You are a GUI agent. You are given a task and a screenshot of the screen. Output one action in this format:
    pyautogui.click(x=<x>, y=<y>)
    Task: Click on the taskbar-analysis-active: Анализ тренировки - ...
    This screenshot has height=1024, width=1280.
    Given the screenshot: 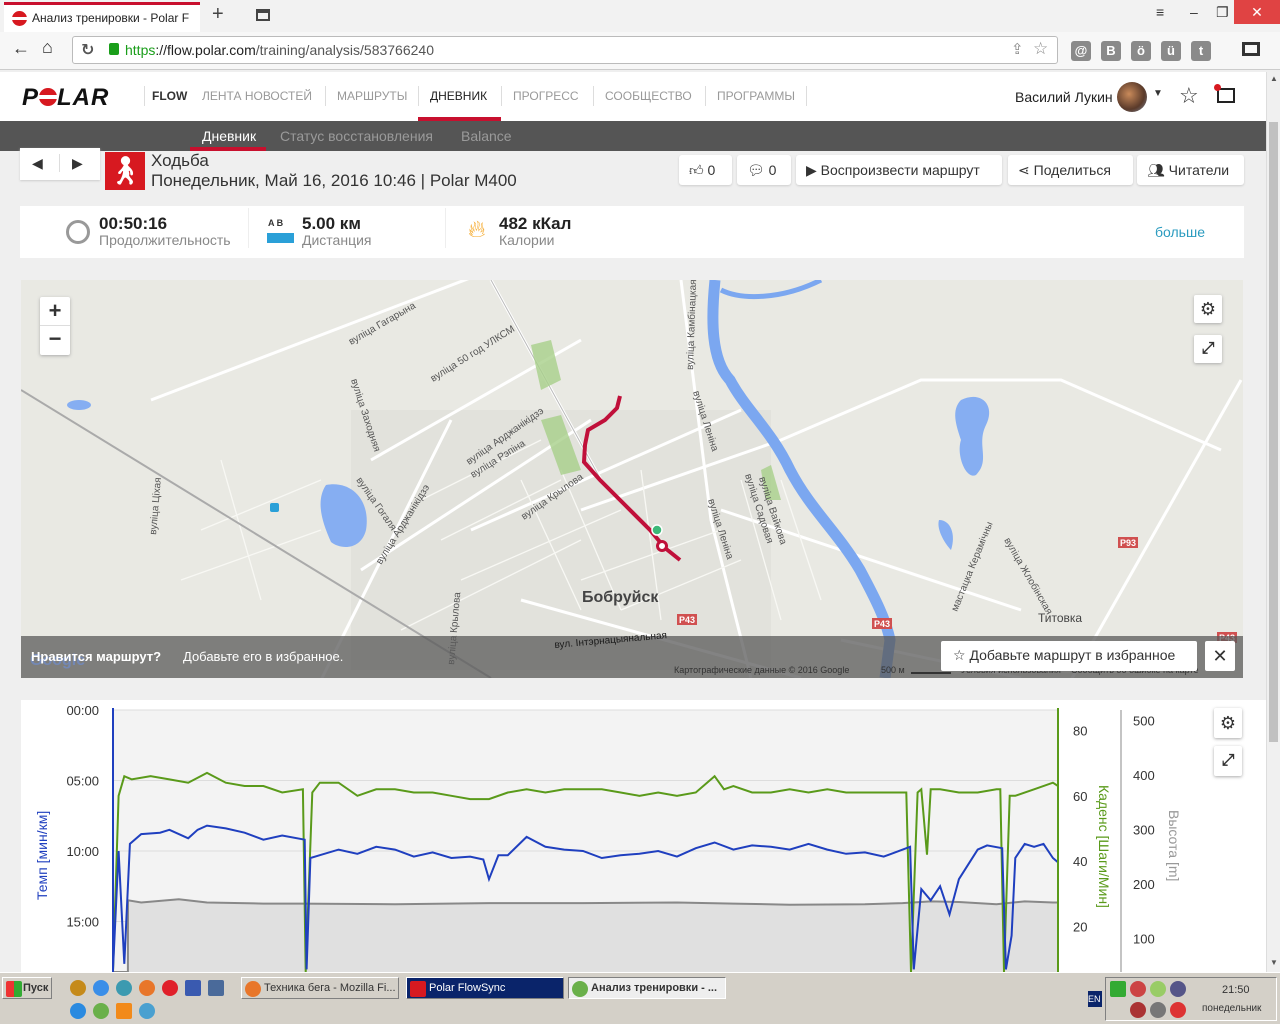 What is the action you would take?
    pyautogui.click(x=647, y=988)
    